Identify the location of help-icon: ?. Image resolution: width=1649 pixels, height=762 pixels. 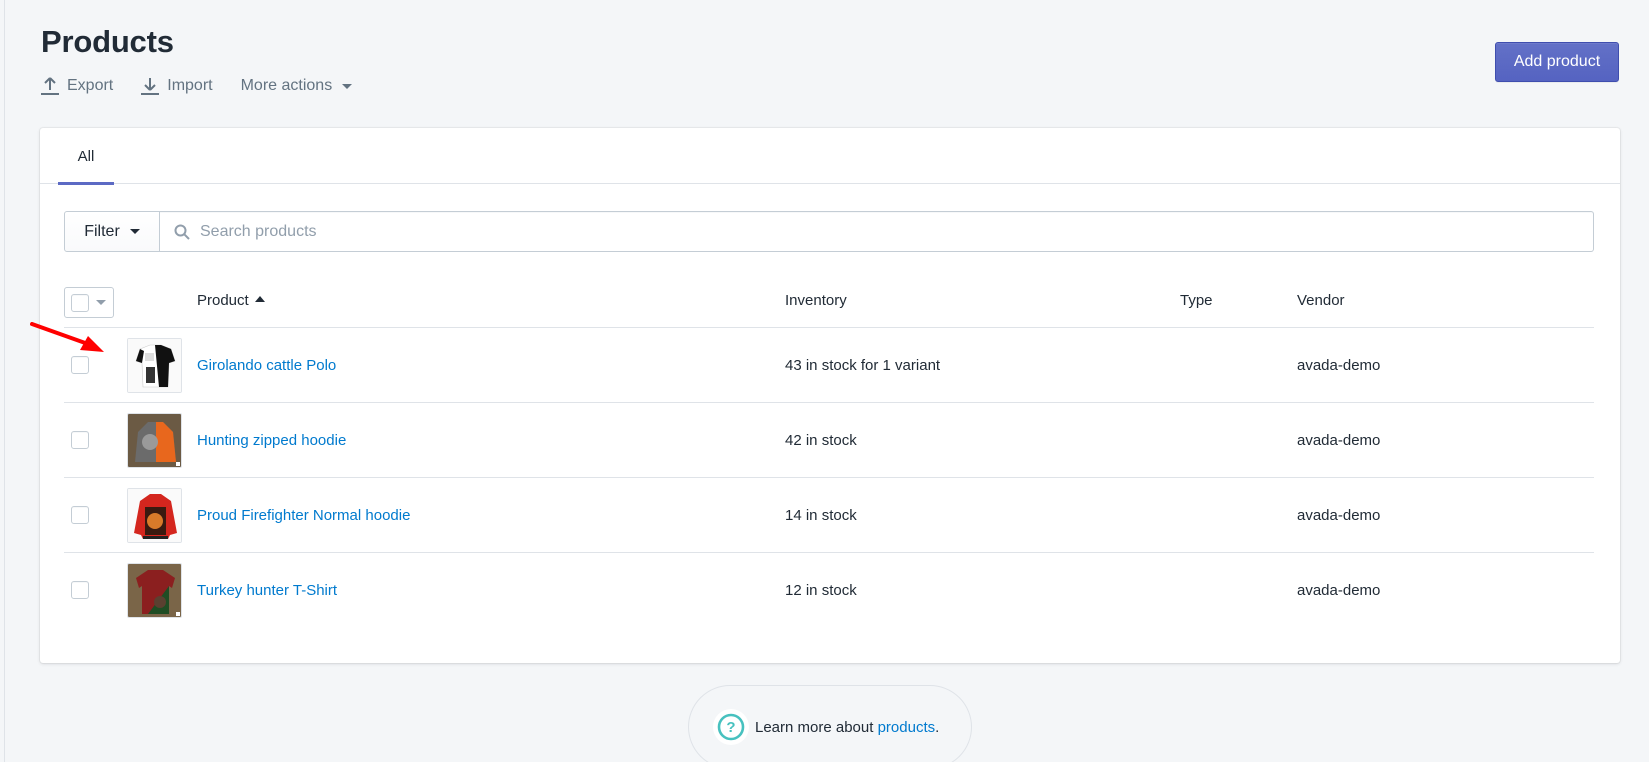
(731, 727).